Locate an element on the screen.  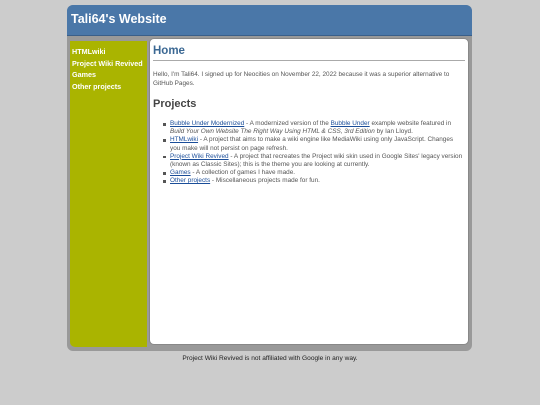
project-link-games: Games is located at coordinates (180, 172).